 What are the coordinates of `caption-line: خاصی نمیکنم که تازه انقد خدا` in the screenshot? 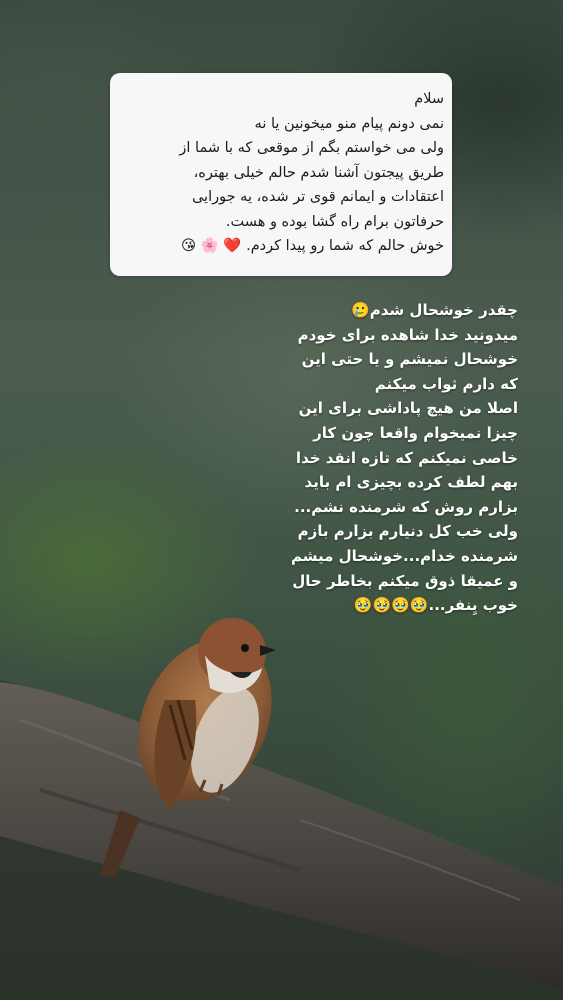 It's located at (406, 457).